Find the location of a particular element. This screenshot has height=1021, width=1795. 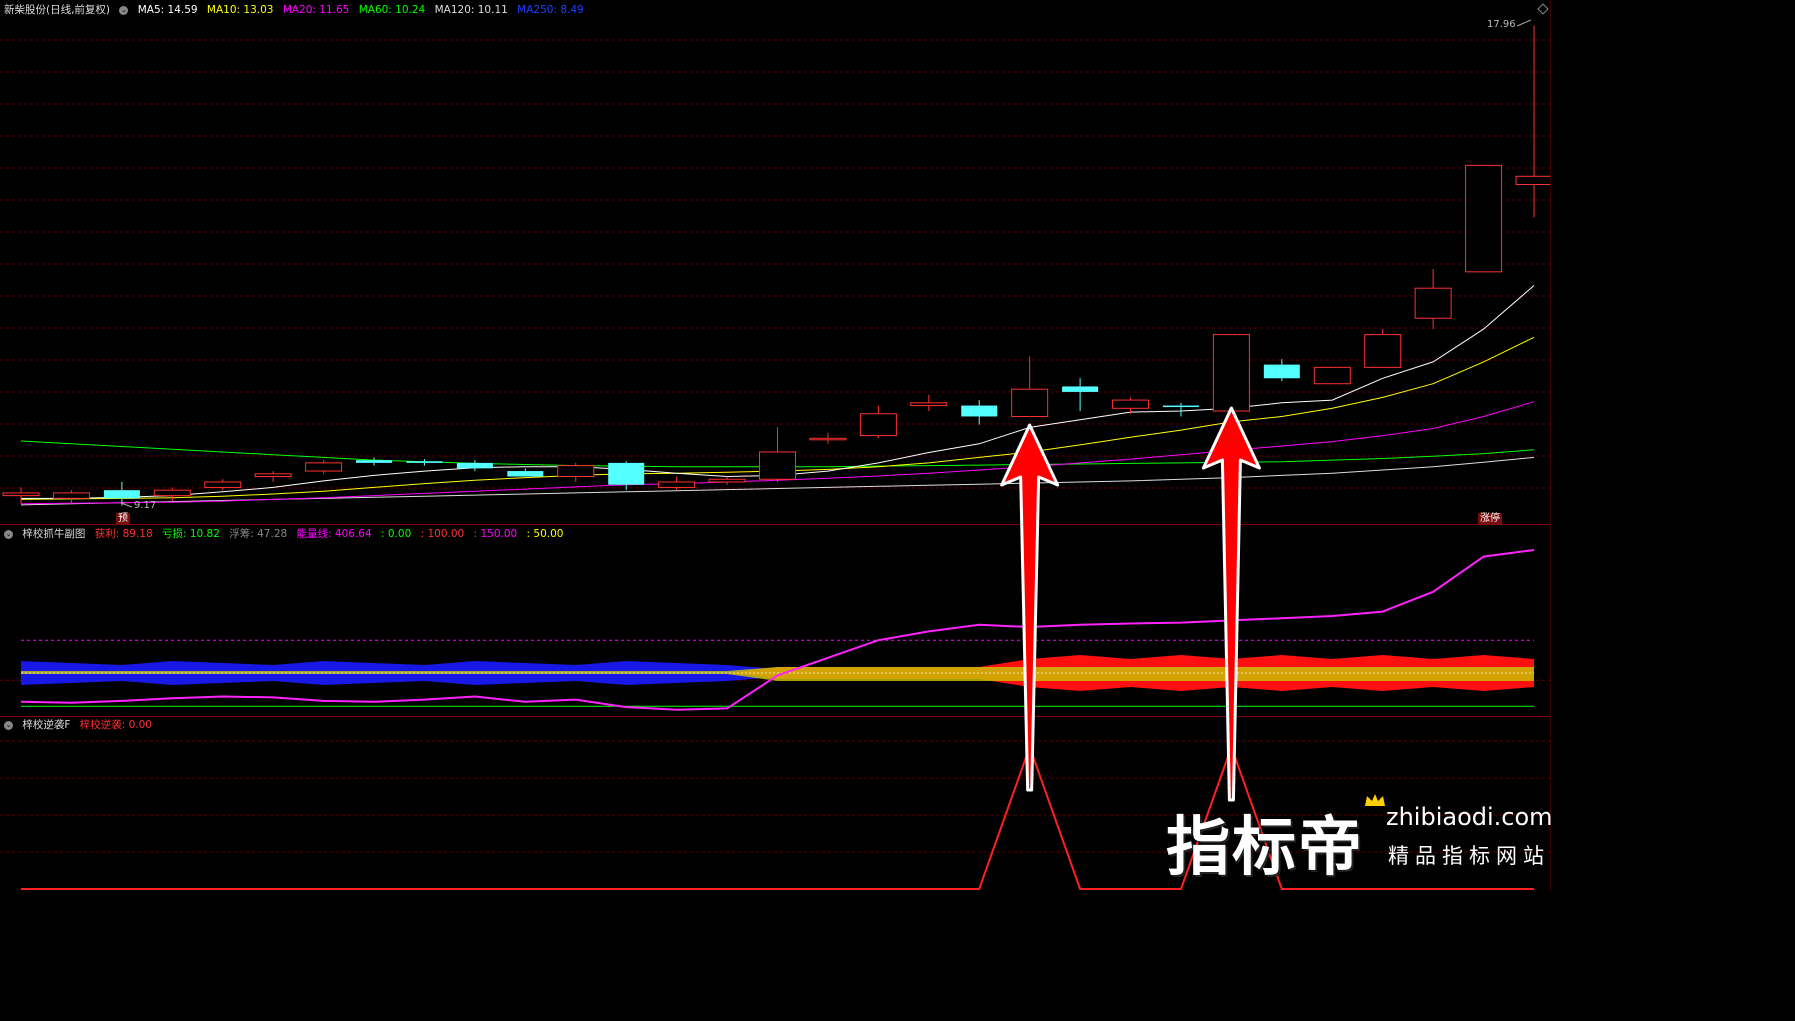

watermark-url: zhibiaodi.com is located at coordinates (1469, 817).